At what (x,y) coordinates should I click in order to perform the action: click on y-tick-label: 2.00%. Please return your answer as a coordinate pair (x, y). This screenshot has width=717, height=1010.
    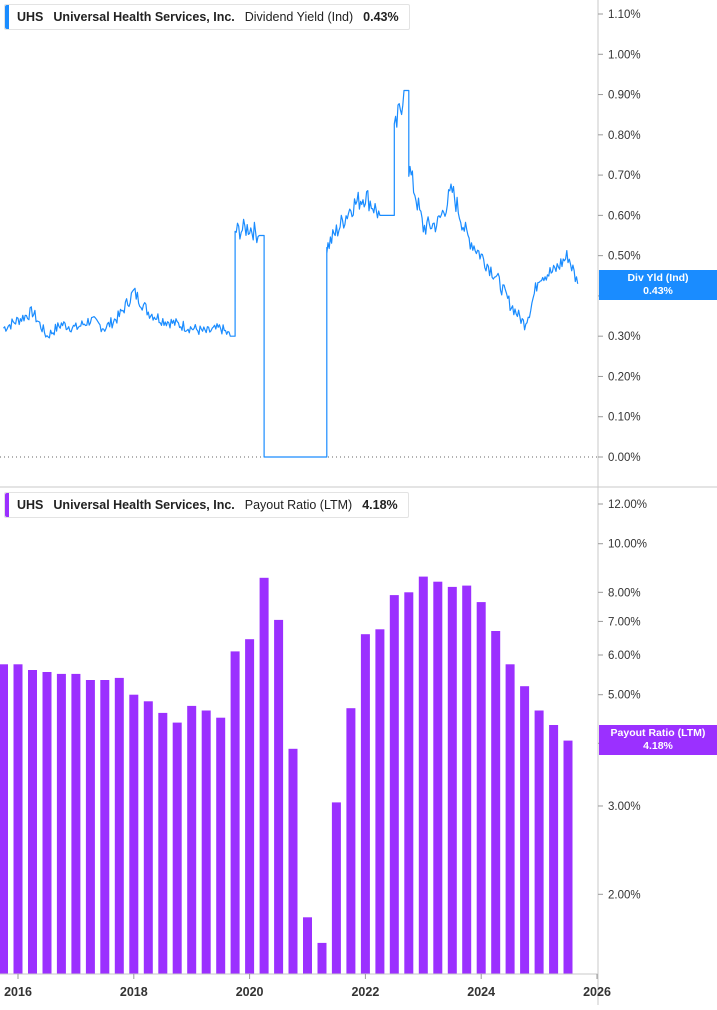
    Looking at the image, I should click on (624, 895).